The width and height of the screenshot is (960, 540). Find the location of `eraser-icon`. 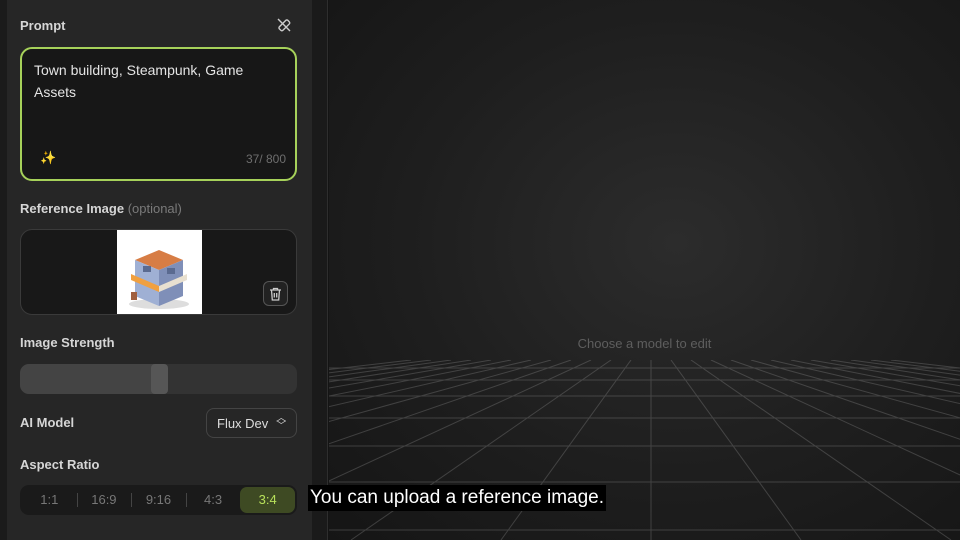

eraser-icon is located at coordinates (284, 25).